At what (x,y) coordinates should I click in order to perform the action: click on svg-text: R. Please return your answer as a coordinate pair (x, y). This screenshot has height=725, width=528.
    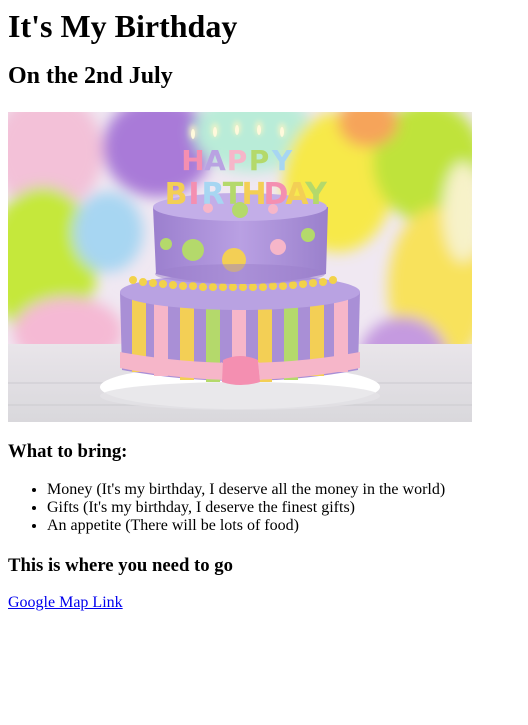
    Looking at the image, I should click on (212, 194).